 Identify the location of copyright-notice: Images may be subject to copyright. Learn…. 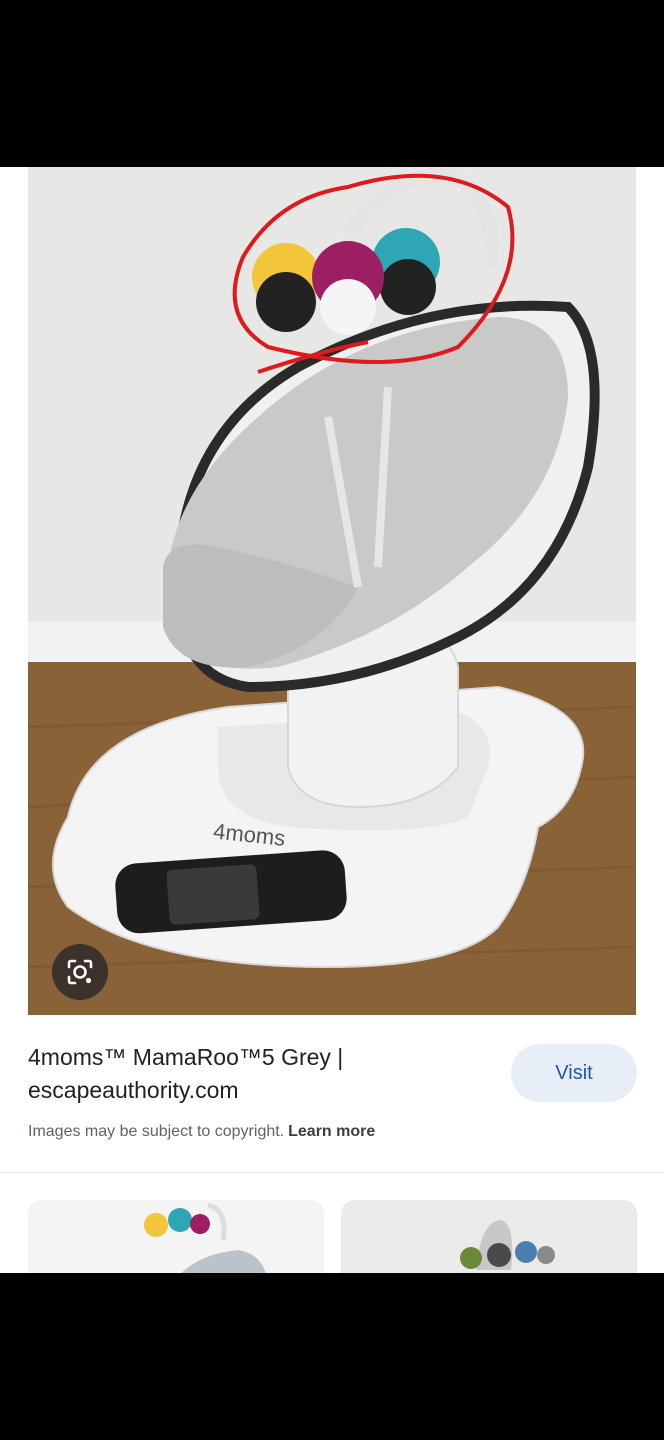
(201, 1132).